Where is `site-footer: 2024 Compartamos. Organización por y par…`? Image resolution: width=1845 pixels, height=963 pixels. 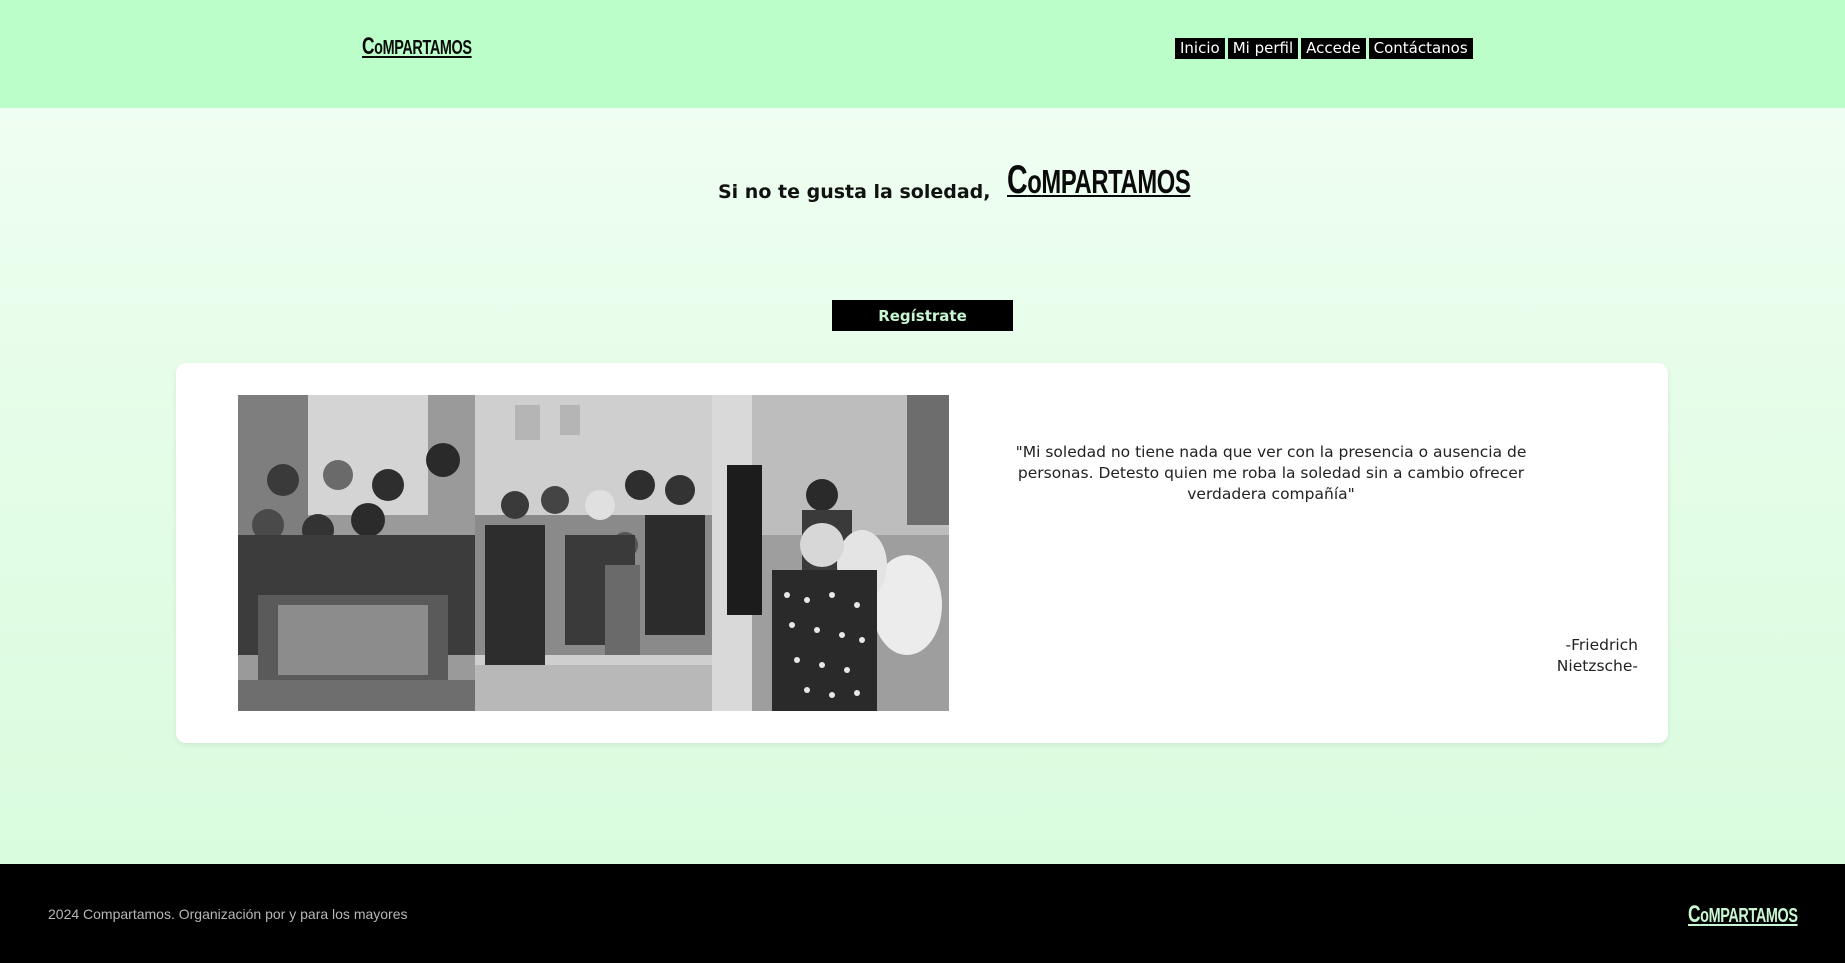 site-footer: 2024 Compartamos. Organización por y par… is located at coordinates (922, 913).